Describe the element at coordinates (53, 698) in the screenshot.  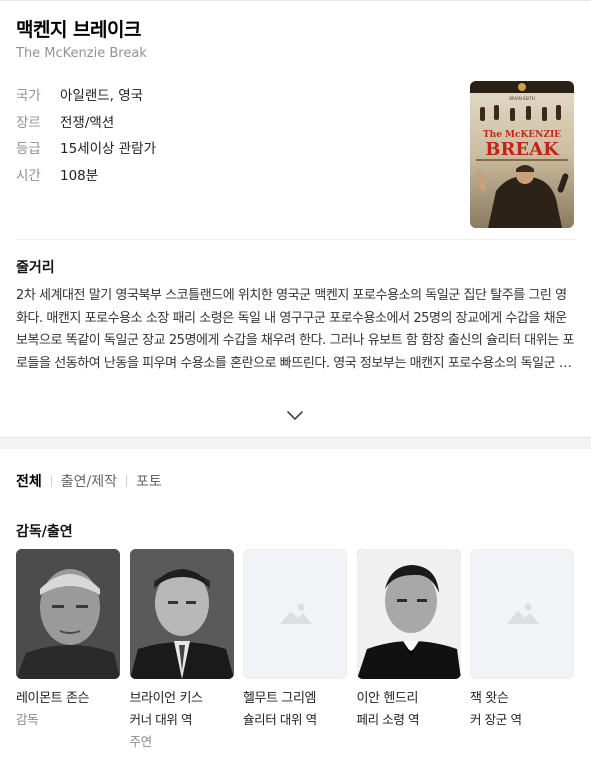
I see `person-name: 레이몬트 존슨` at that location.